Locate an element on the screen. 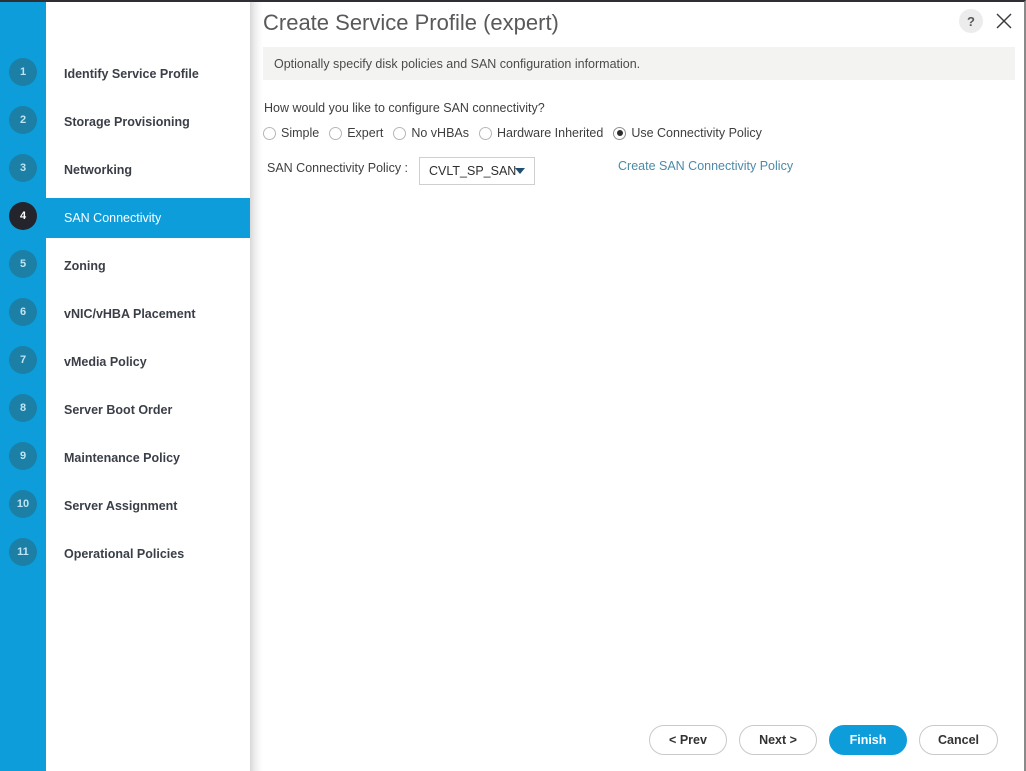  radio-label: Simple is located at coordinates (300, 133).